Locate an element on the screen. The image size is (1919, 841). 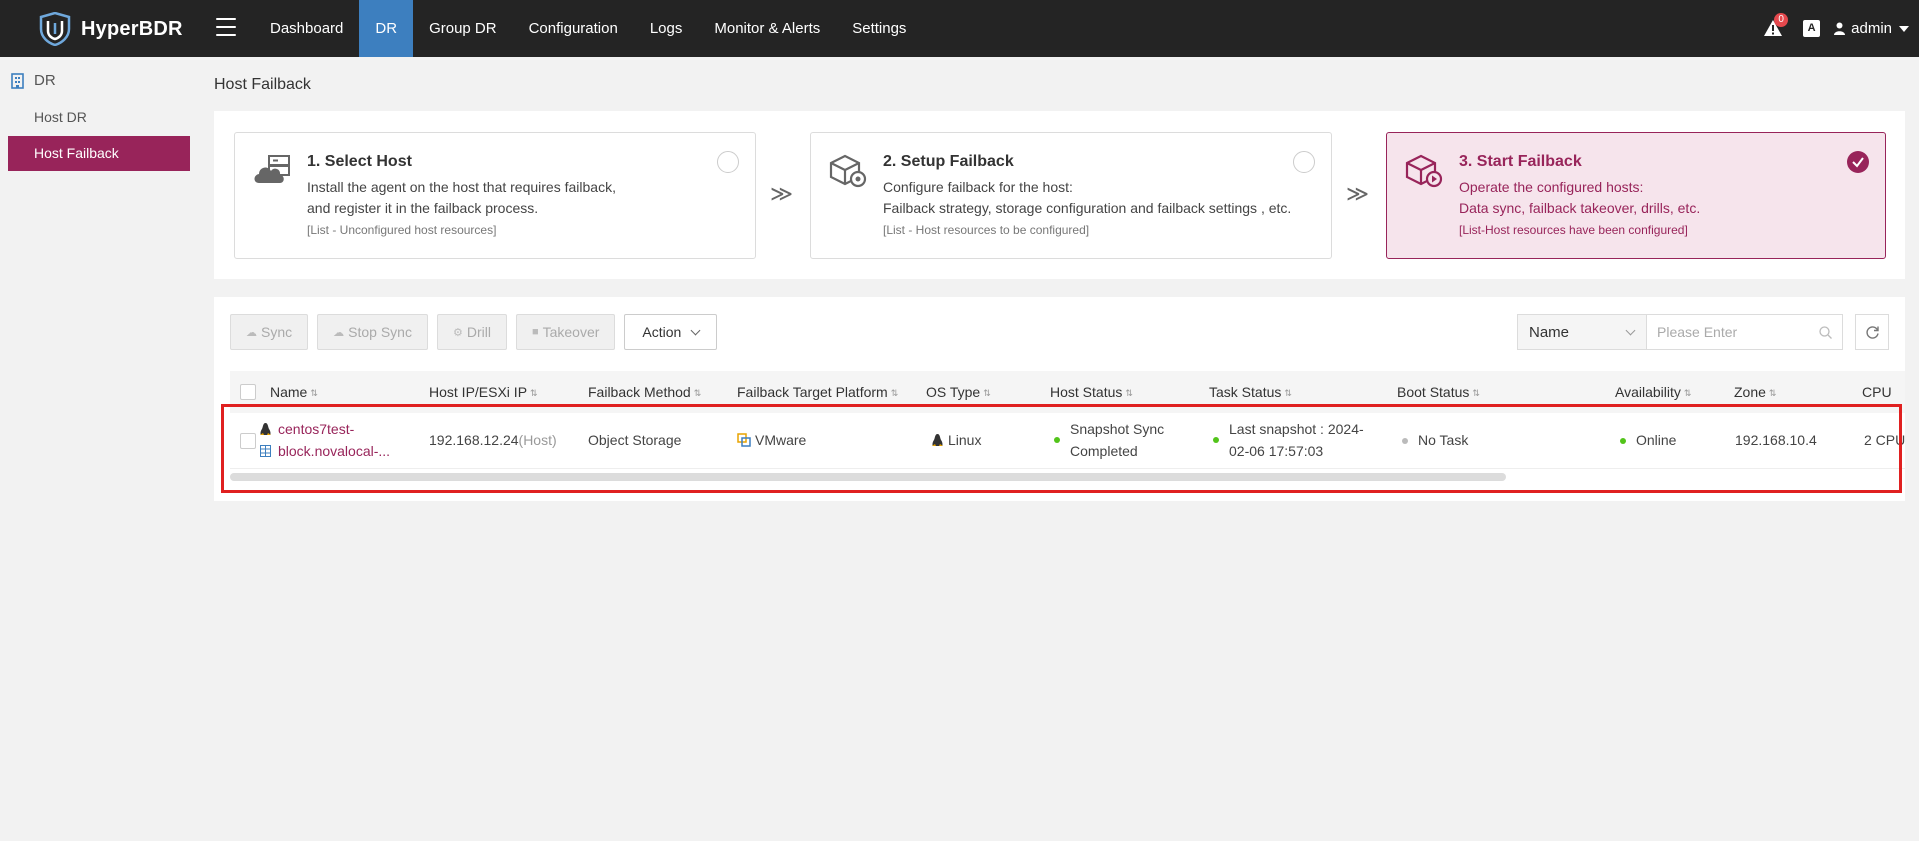
nav-dashboard: Dashboard is located at coordinates (306, 28).